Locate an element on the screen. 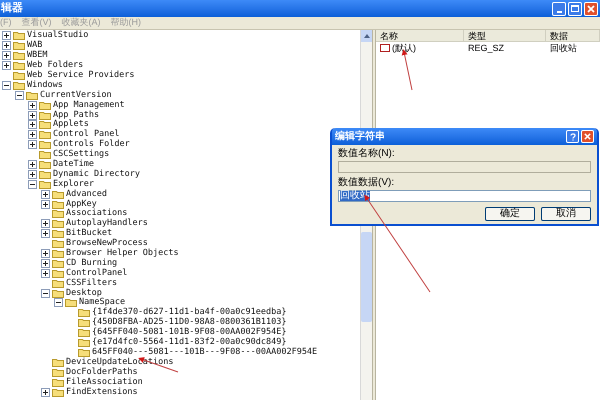  tree-item: Control Panel is located at coordinates (86, 135).